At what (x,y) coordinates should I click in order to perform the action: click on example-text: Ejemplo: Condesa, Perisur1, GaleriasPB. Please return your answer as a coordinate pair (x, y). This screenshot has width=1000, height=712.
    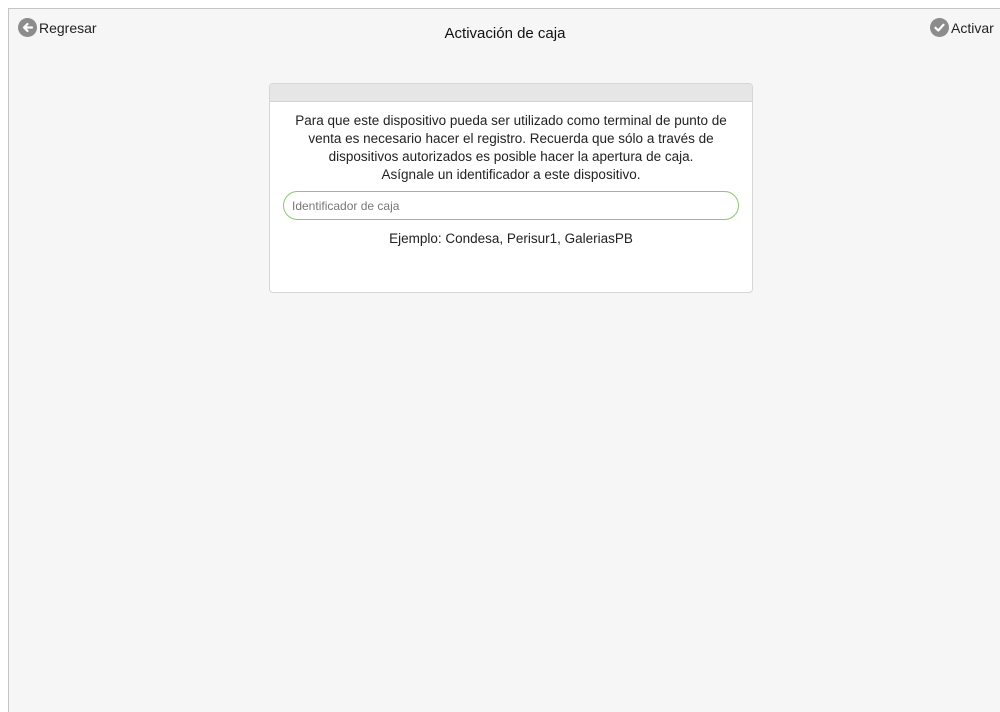
    Looking at the image, I should click on (511, 238).